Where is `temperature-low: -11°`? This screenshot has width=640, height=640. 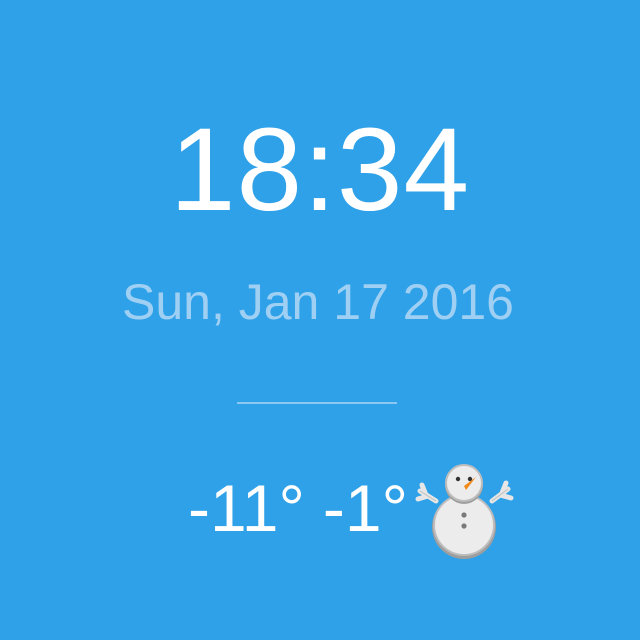
temperature-low: -11° is located at coordinates (246, 508).